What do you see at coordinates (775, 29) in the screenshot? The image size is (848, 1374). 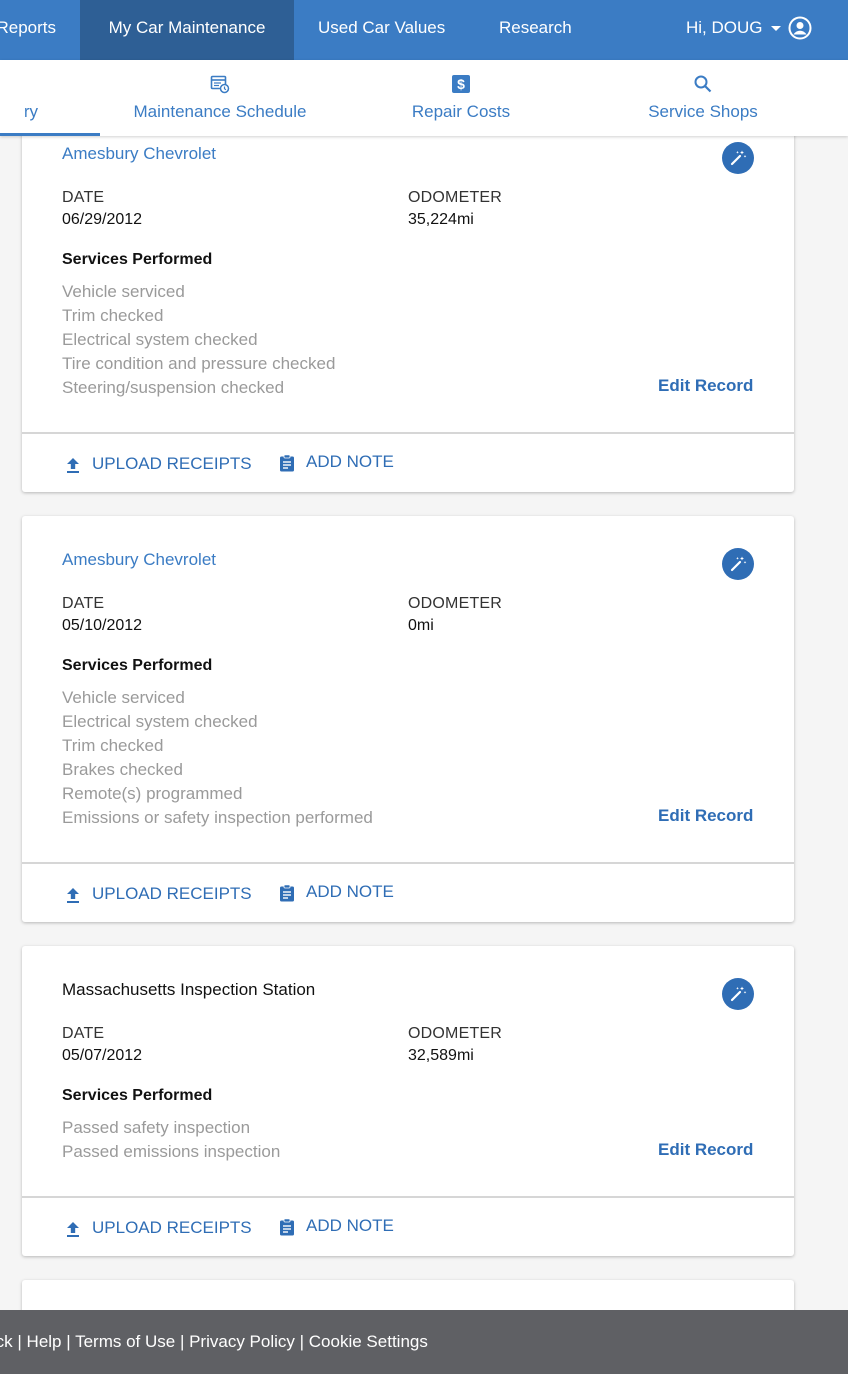 I see `chevron-down-icon` at bounding box center [775, 29].